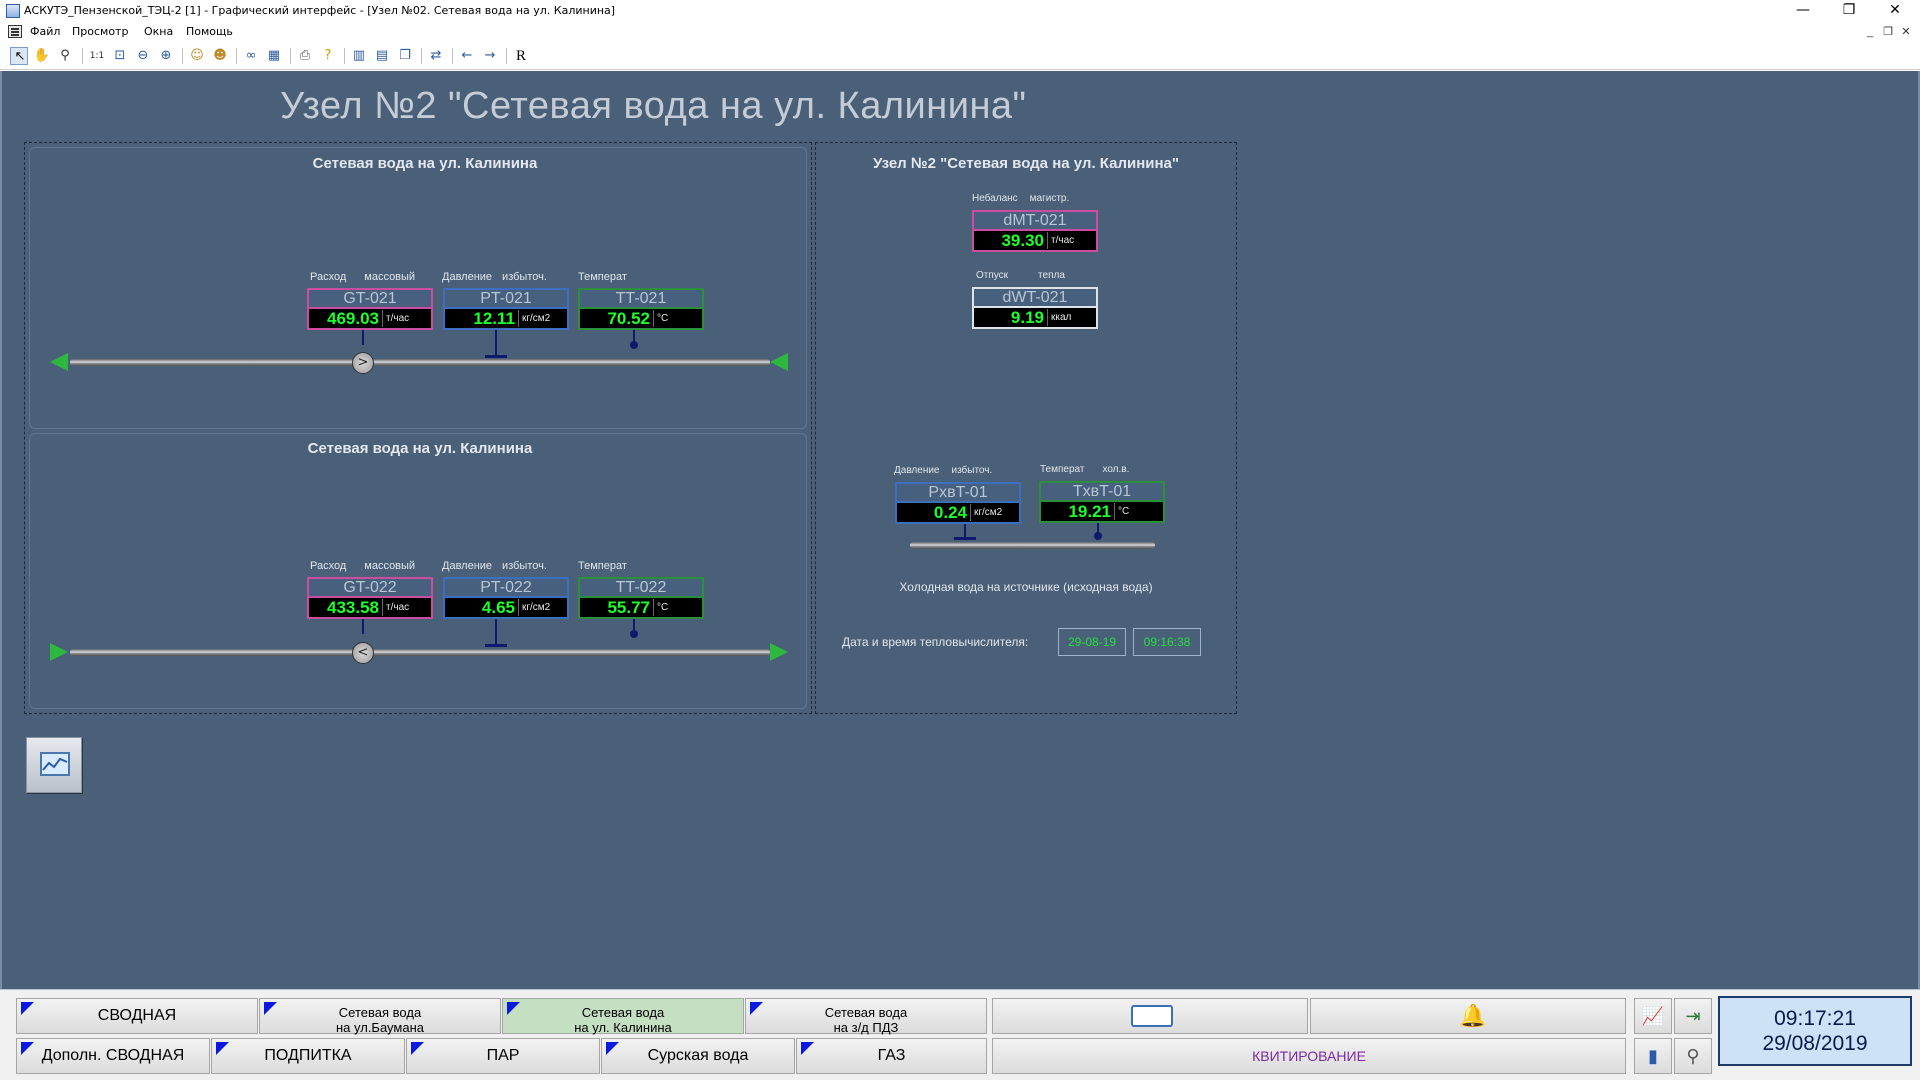 Image resolution: width=1920 pixels, height=1080 pixels. What do you see at coordinates (1888, 32) in the screenshot?
I see `mdi-restore-button: ❐` at bounding box center [1888, 32].